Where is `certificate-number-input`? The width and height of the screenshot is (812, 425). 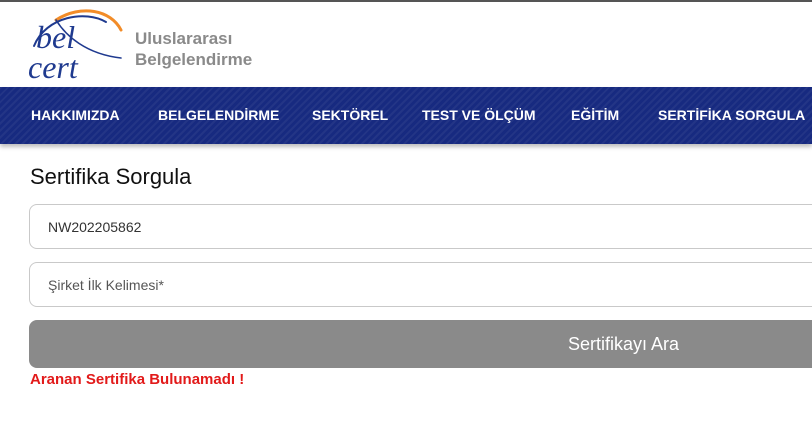
certificate-number-input is located at coordinates (420, 226).